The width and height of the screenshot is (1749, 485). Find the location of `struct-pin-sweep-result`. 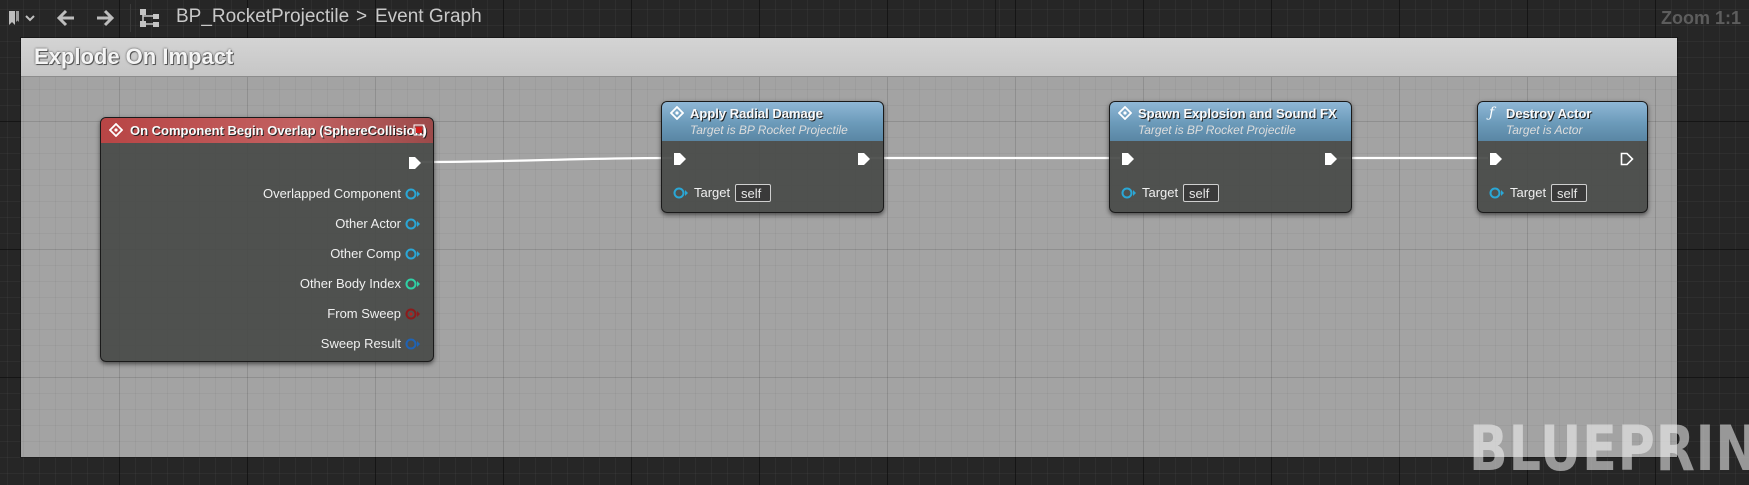

struct-pin-sweep-result is located at coordinates (413, 344).